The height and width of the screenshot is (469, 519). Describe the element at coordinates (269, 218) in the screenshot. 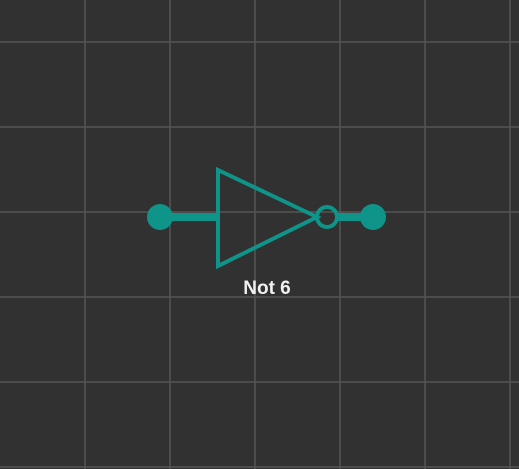

I see `gate-body` at that location.